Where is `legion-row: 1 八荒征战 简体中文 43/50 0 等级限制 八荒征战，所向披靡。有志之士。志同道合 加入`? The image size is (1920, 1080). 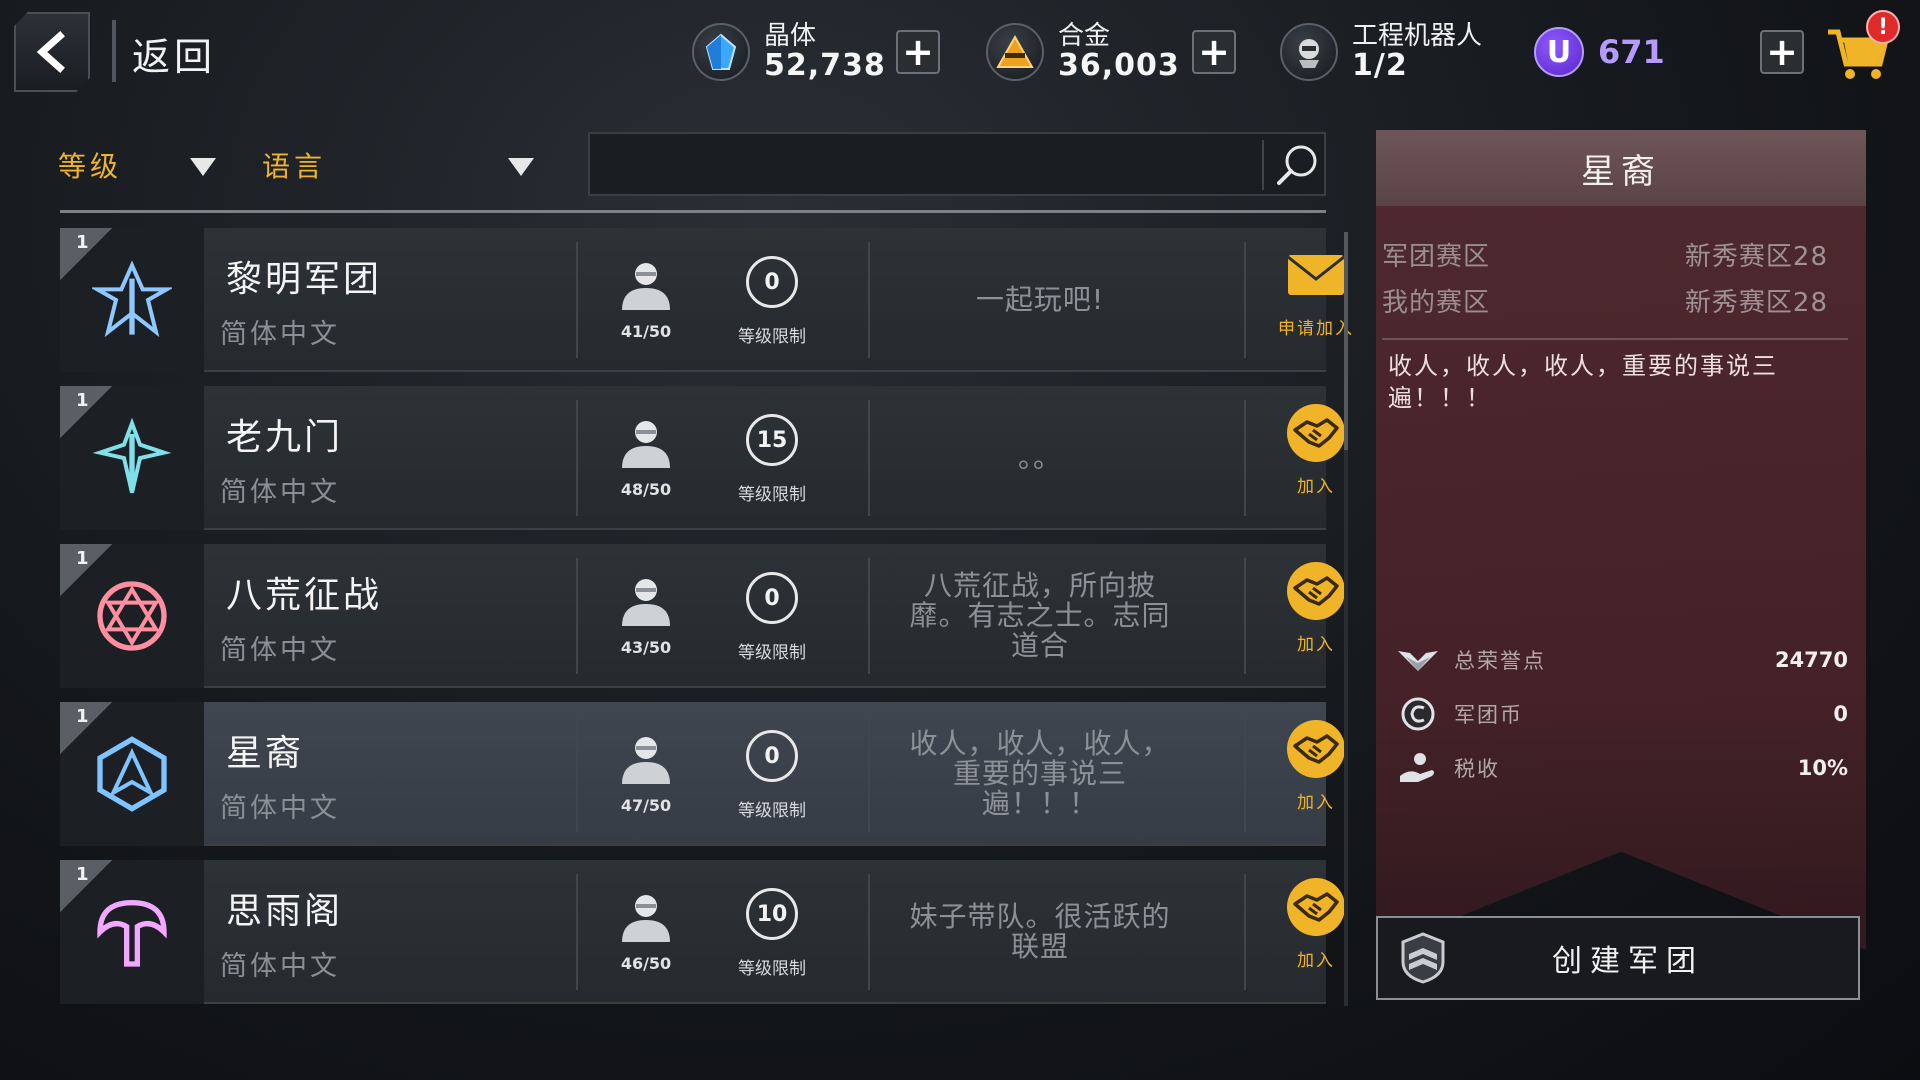
legion-row: 1 八荒征战 简体中文 43/50 0 等级限制 八荒征战，所向披靡。有志之士。志同道合 加入 is located at coordinates (702, 616).